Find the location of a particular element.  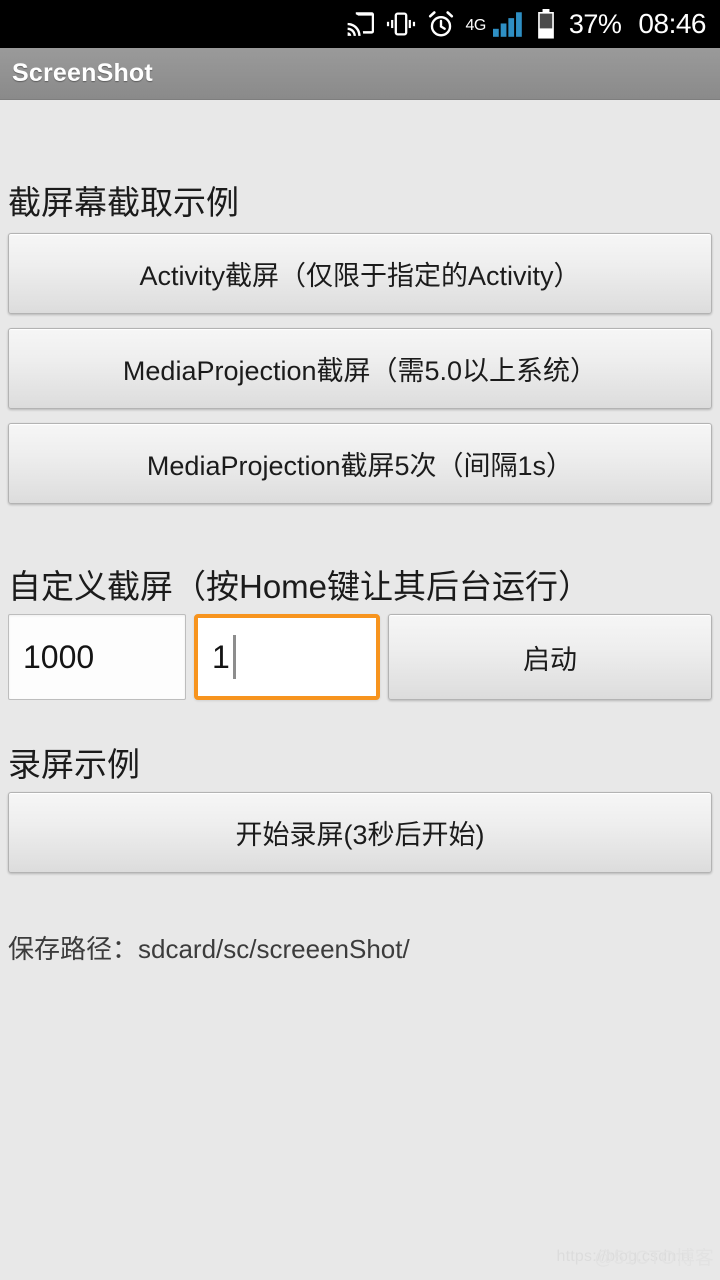

activity-capture-button: Activity截屏（仅限于指定的Activity） is located at coordinates (360, 273).